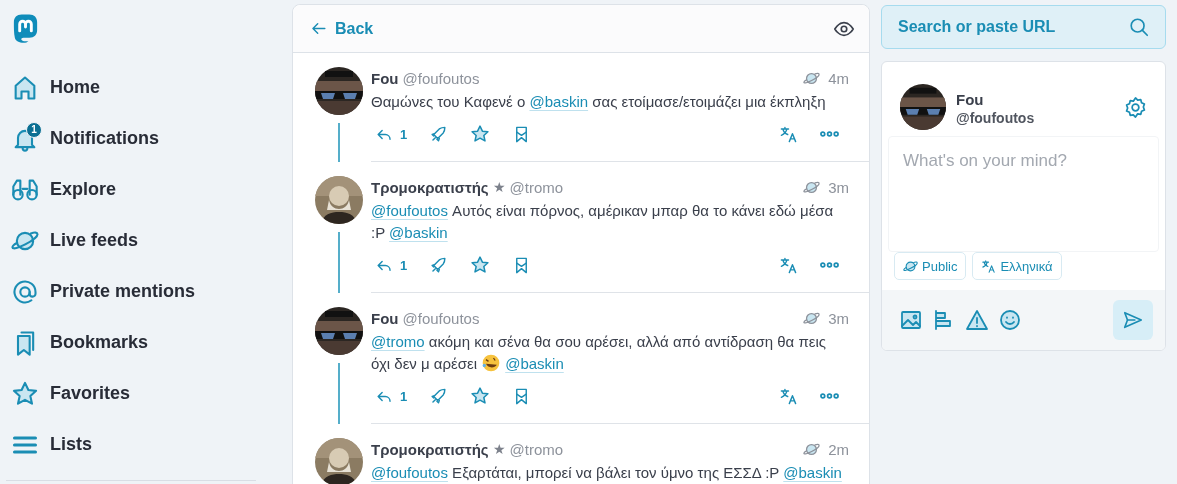  Describe the element at coordinates (910, 266) in the screenshot. I see `planet-icon` at that location.